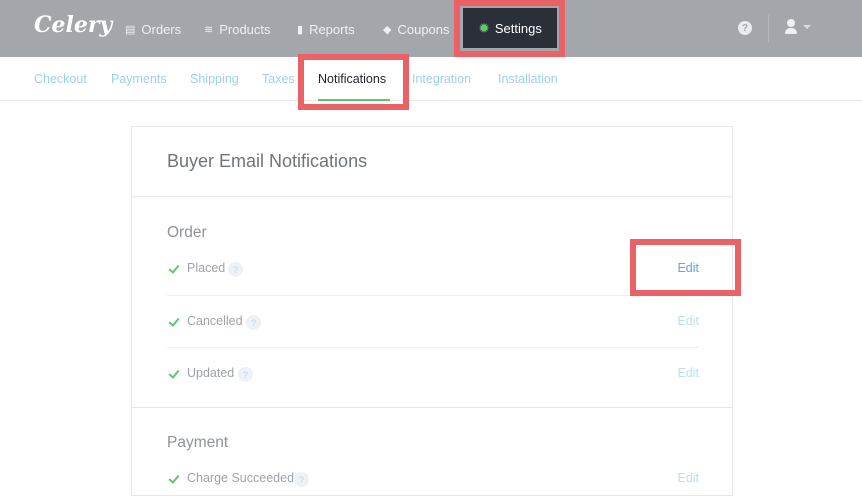 This screenshot has width=862, height=496. I want to click on edit-link-cancelled: Edit, so click(688, 321).